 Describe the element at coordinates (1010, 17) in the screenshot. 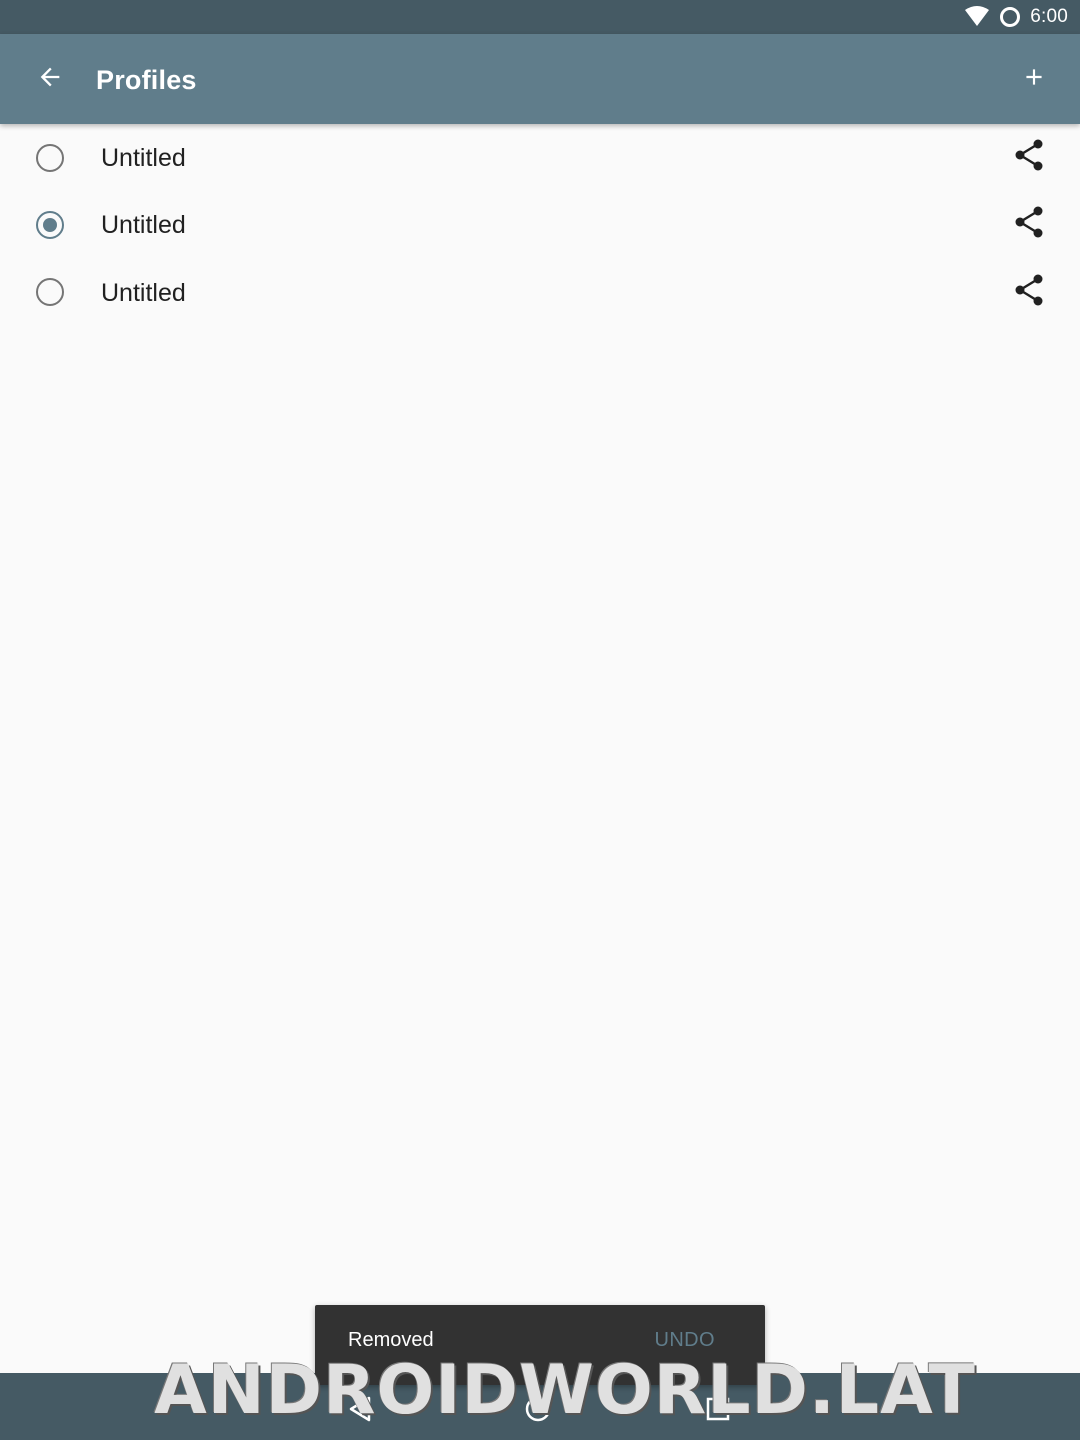

I see `sync-circle-icon` at that location.